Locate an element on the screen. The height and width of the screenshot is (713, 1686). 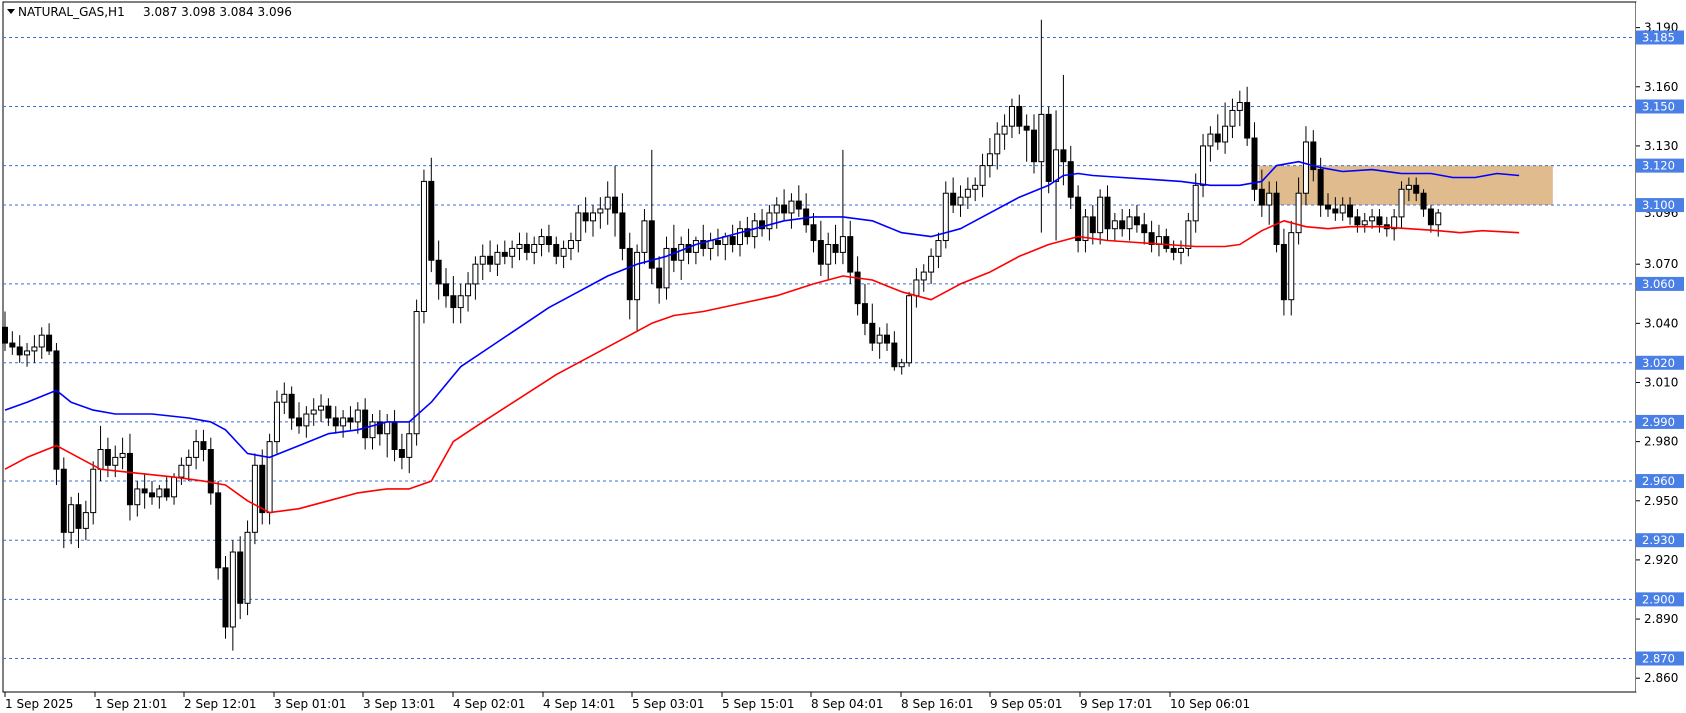
x-tick-label: 8 Sep 16:01 is located at coordinates (937, 704).